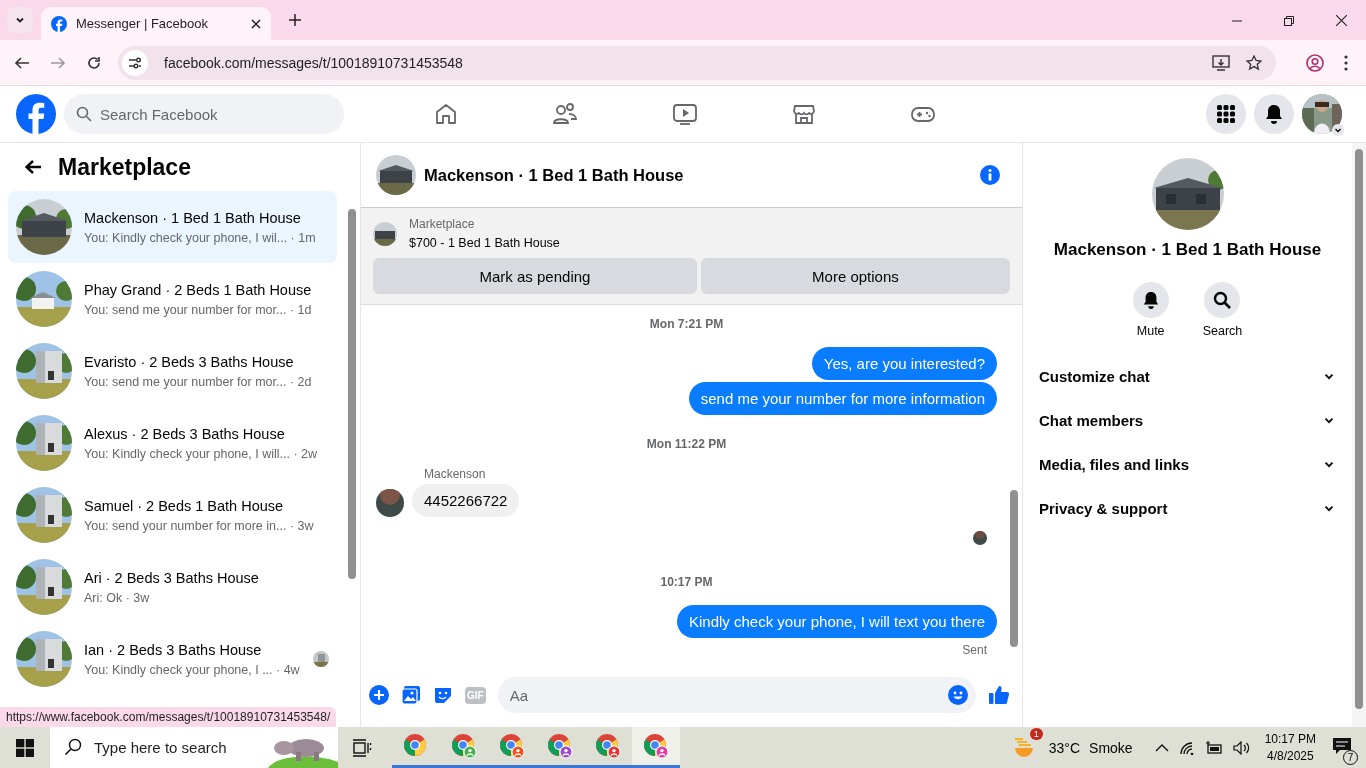 This screenshot has height=768, width=1366. I want to click on install-icon, so click(1221, 62).